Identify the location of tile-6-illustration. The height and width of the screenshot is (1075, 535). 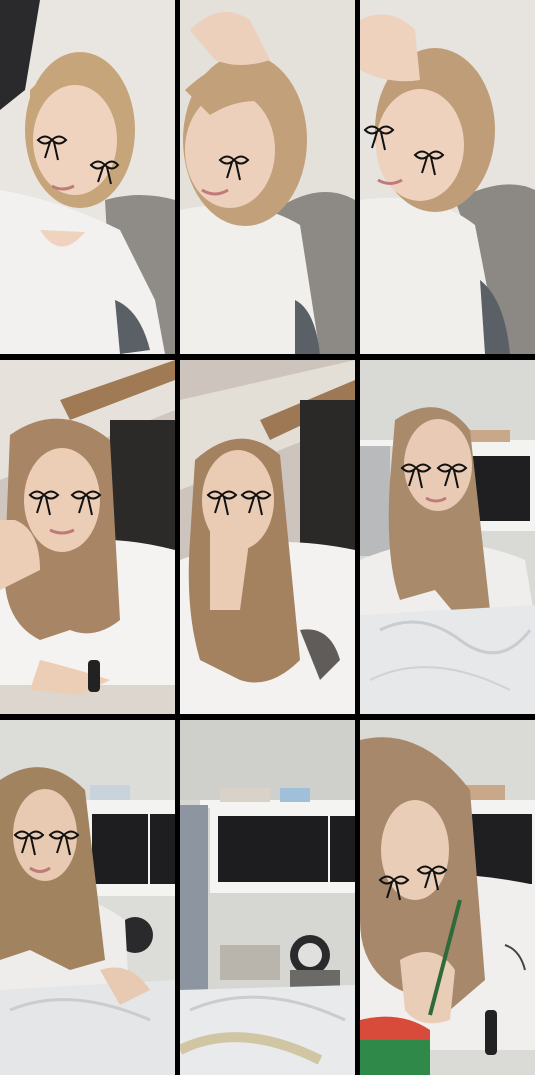
(447, 537).